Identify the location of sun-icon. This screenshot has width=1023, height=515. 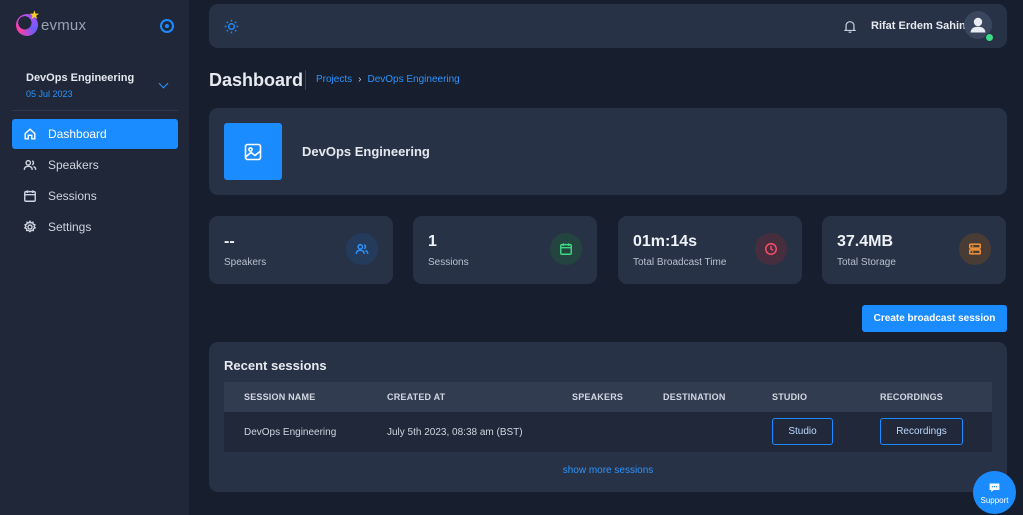
(231, 26).